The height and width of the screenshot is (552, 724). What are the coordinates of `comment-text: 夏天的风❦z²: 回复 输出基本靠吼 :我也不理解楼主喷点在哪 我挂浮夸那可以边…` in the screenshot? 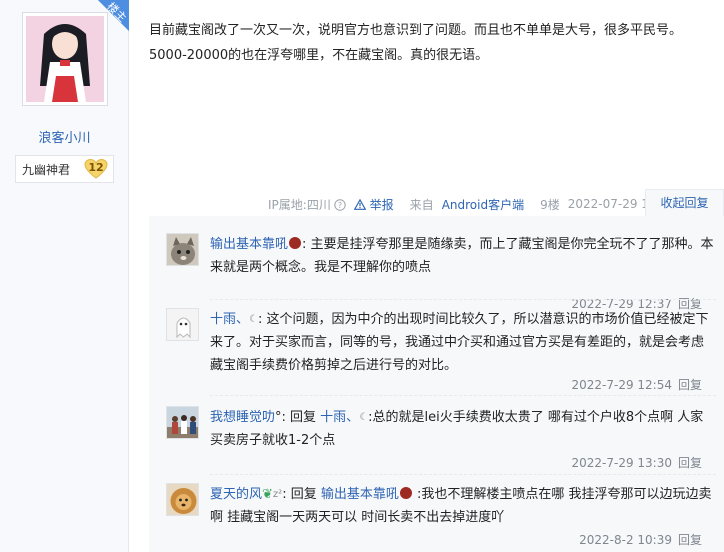 It's located at (462, 506).